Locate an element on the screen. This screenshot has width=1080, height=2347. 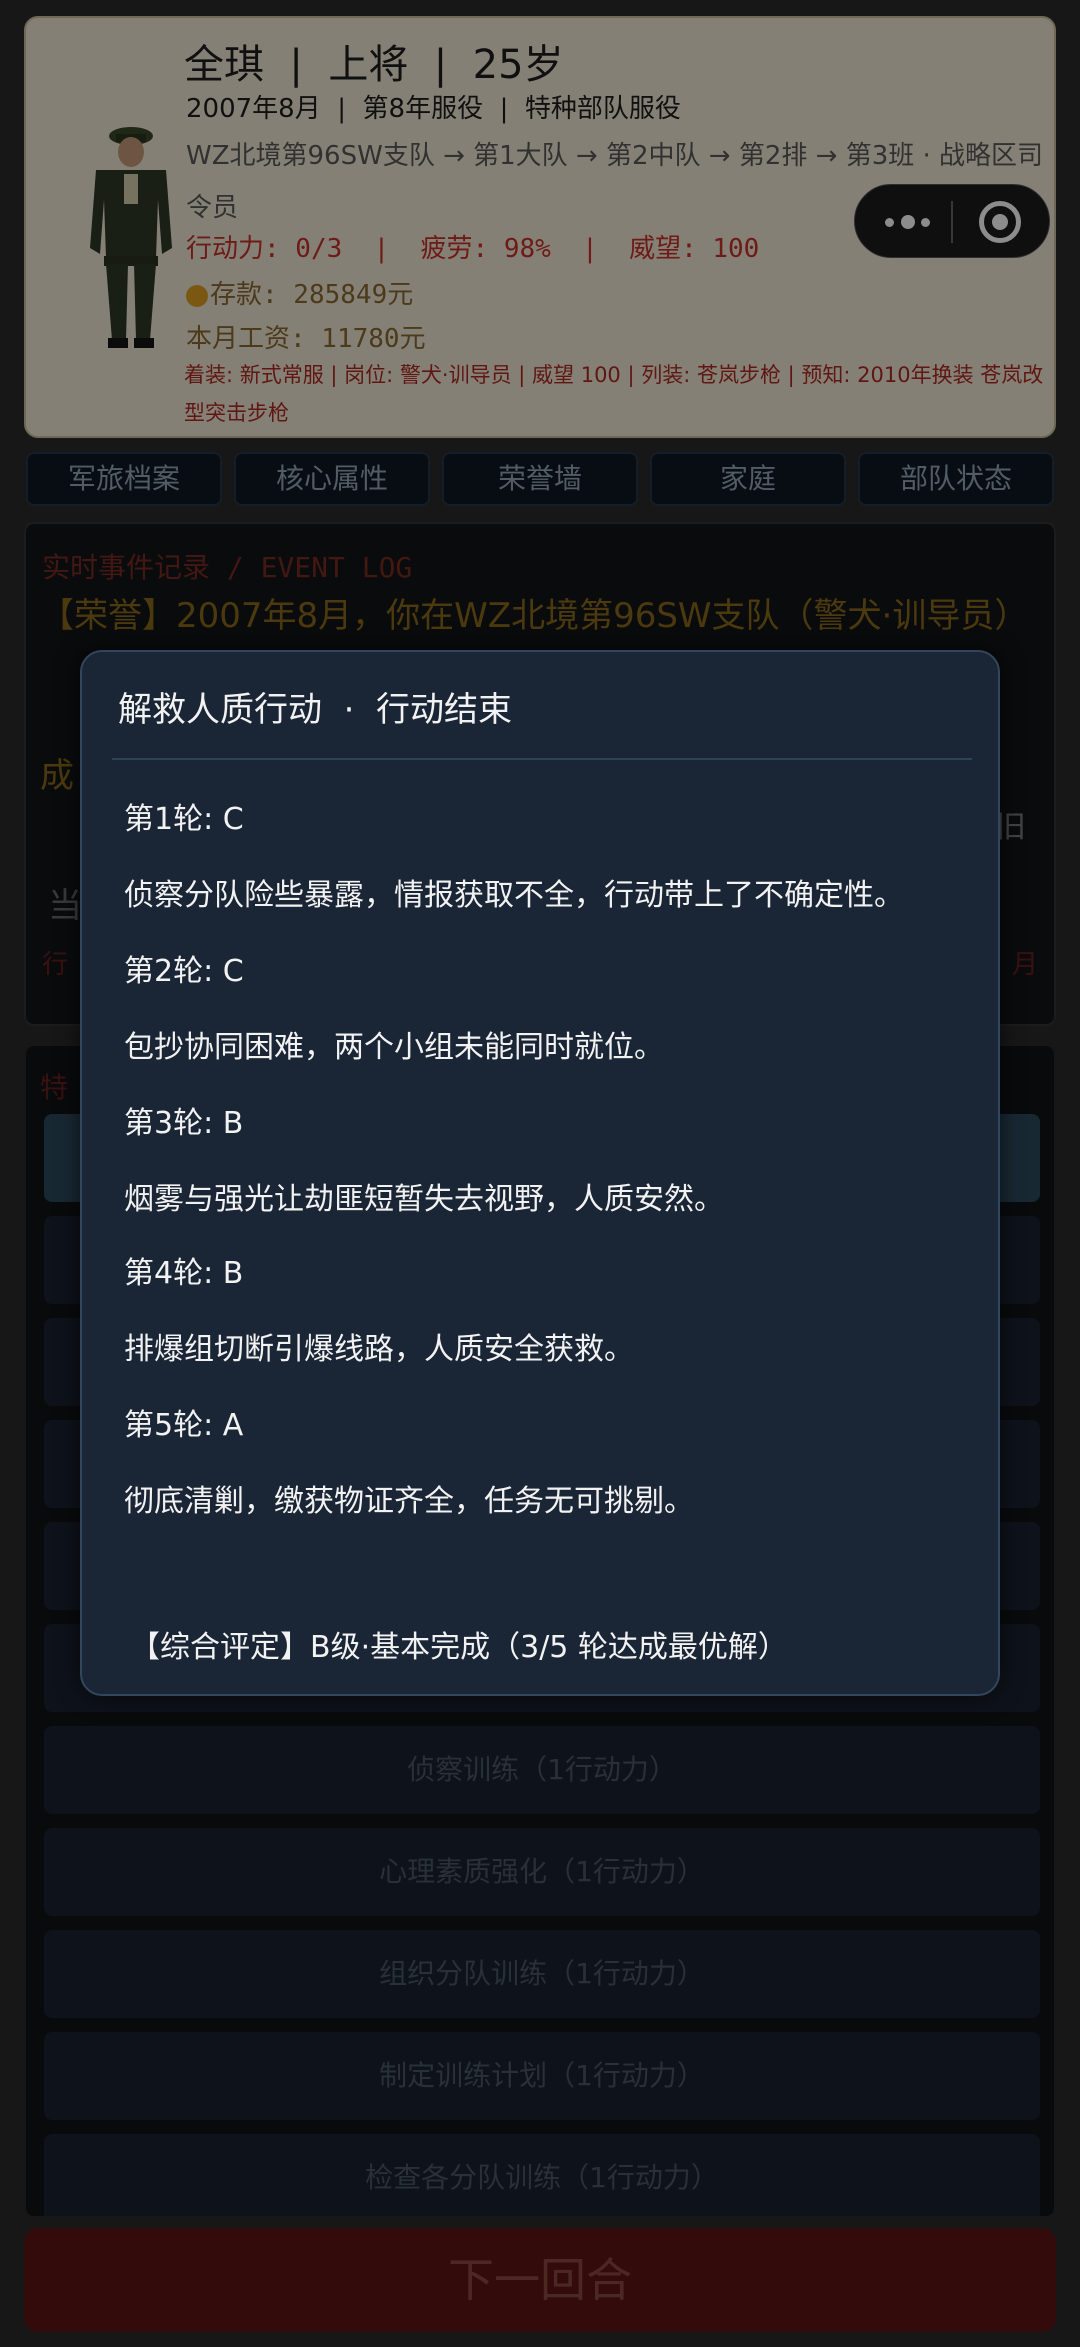
round-description: 烟雾与强光让劫匪短暂失去视野，人质安然。 is located at coordinates (424, 1199).